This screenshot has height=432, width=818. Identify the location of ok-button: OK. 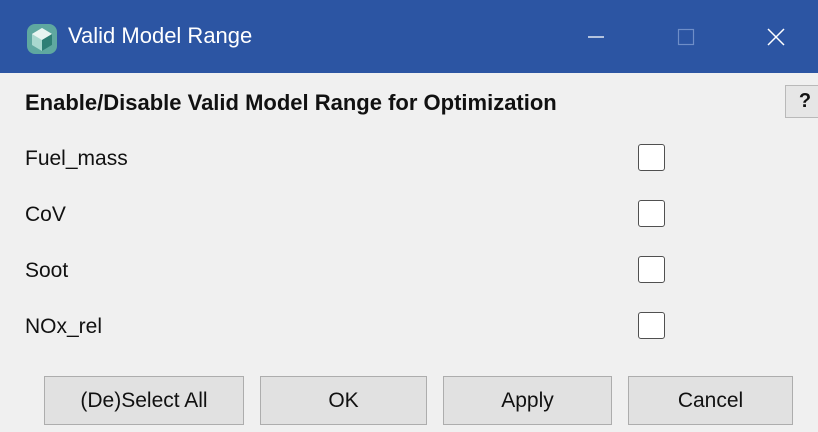
(343, 400).